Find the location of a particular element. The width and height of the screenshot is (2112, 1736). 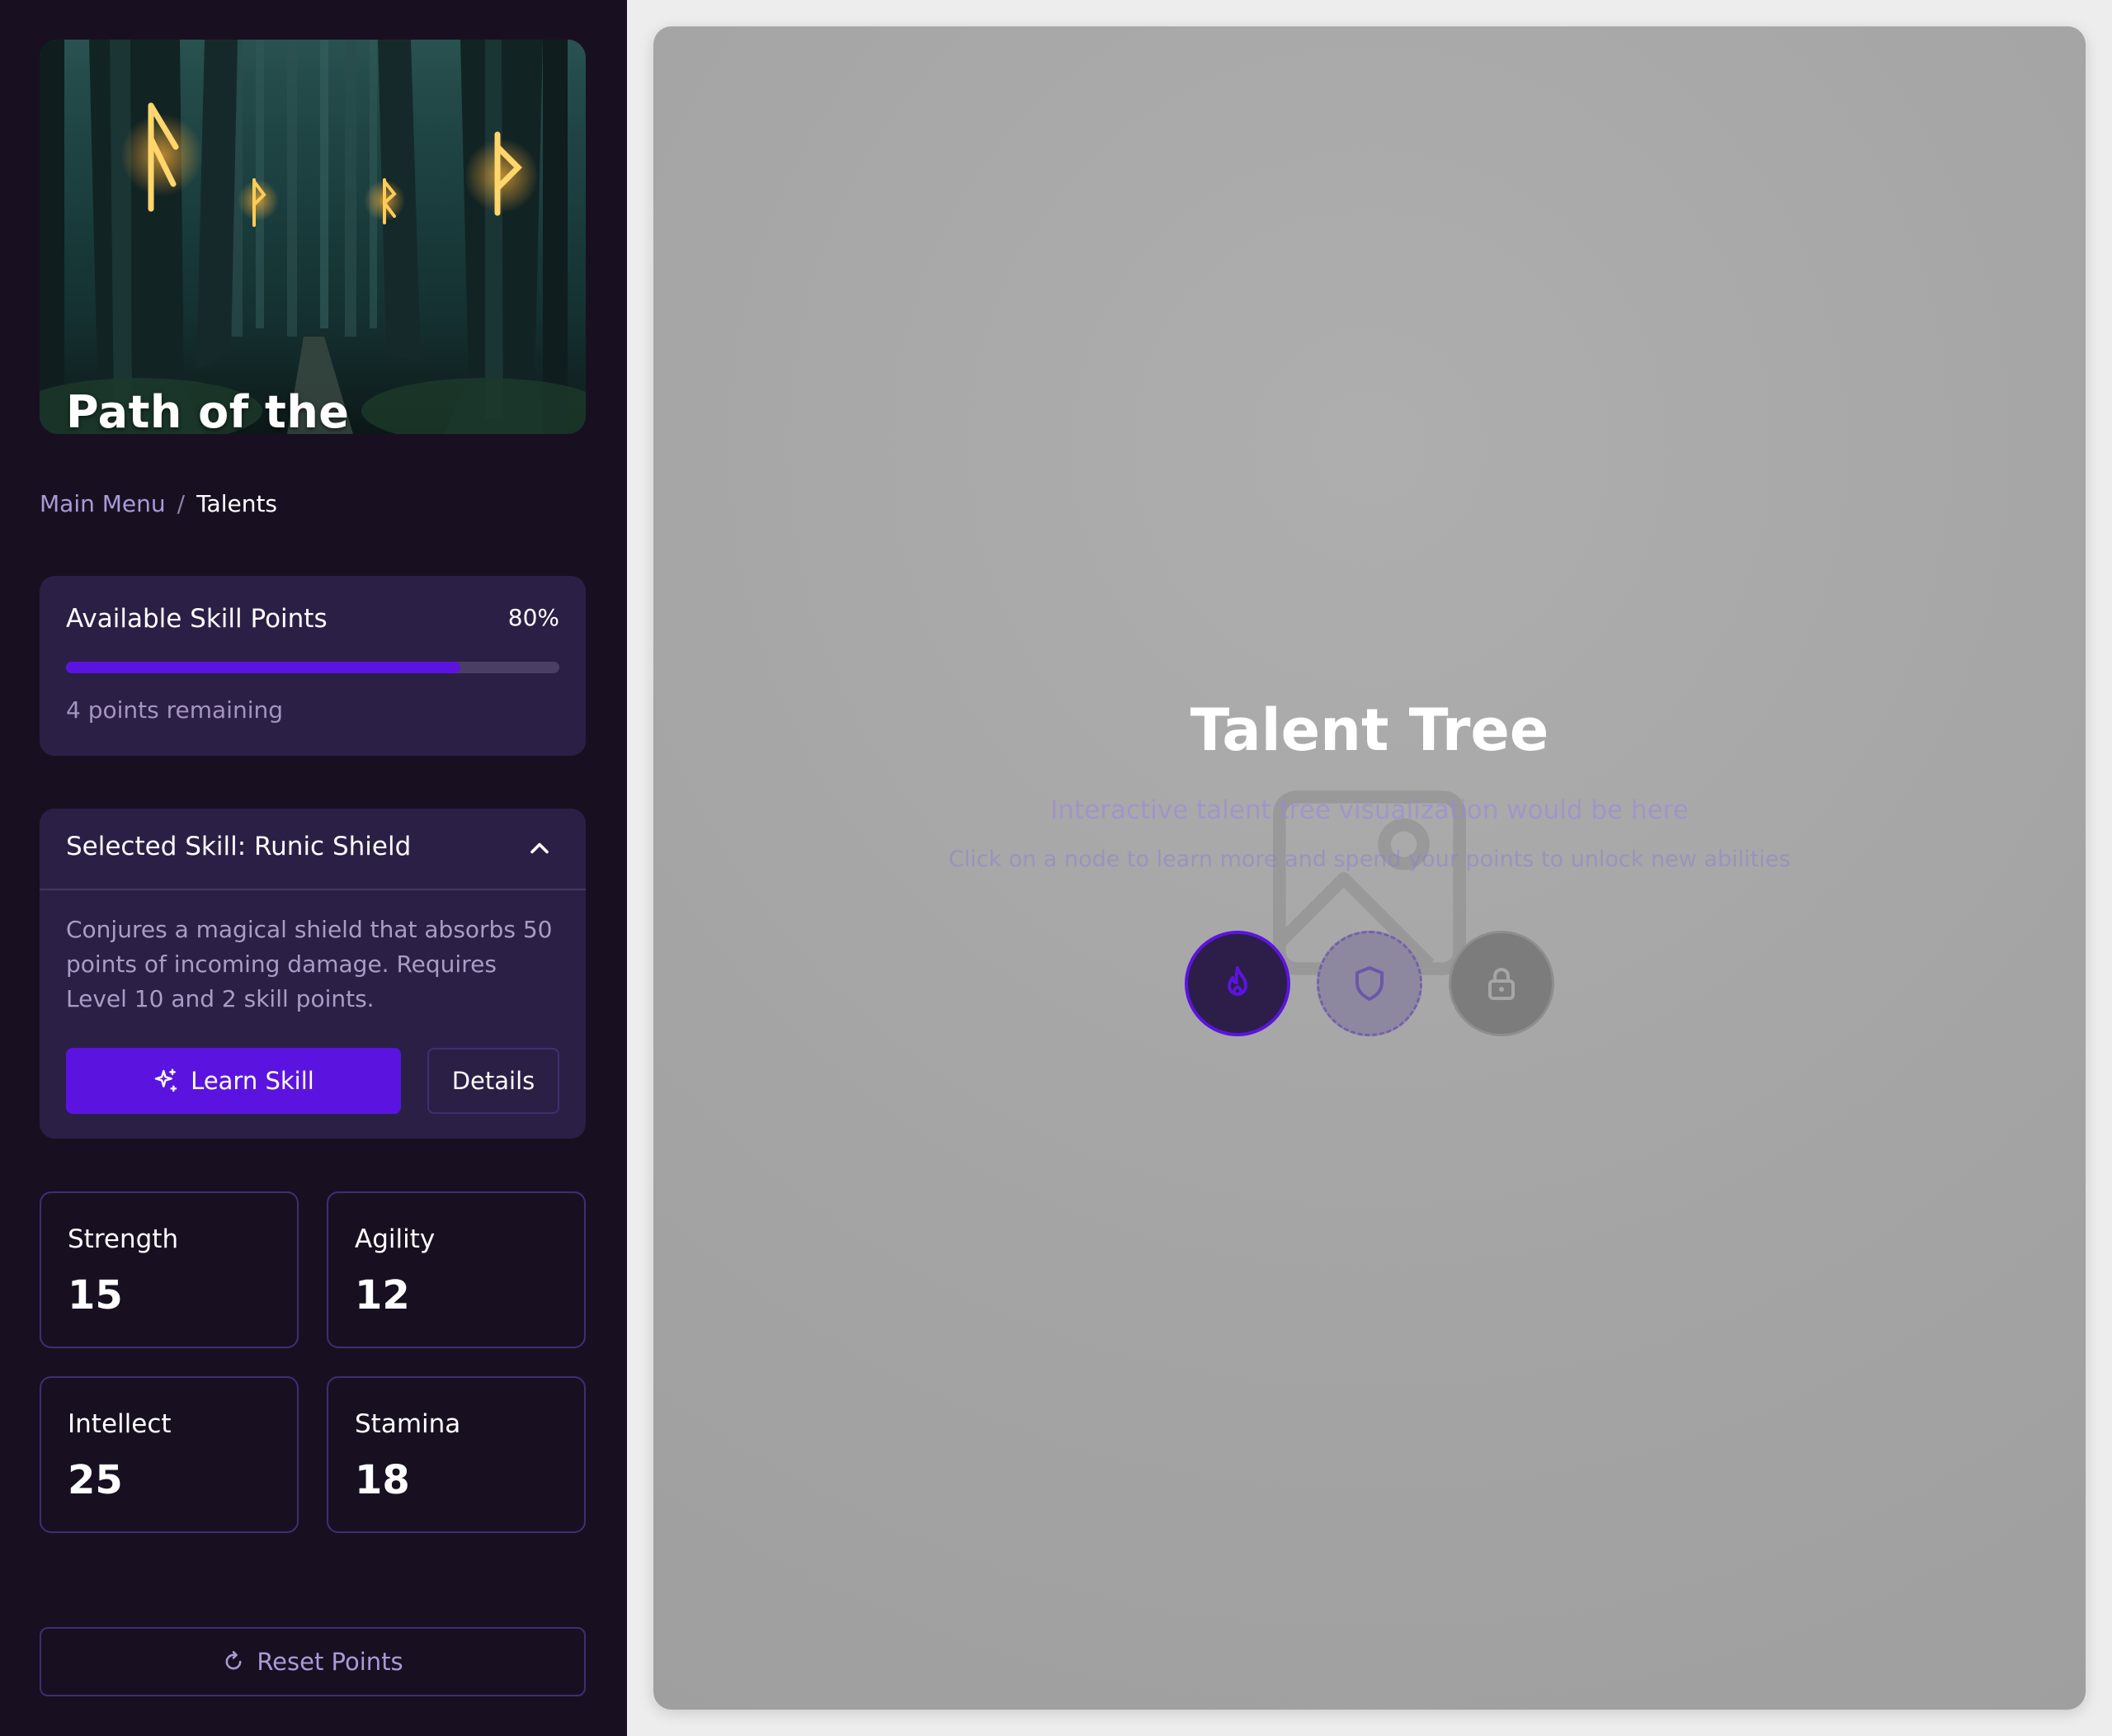

stat-value: 18 is located at coordinates (382, 1480).